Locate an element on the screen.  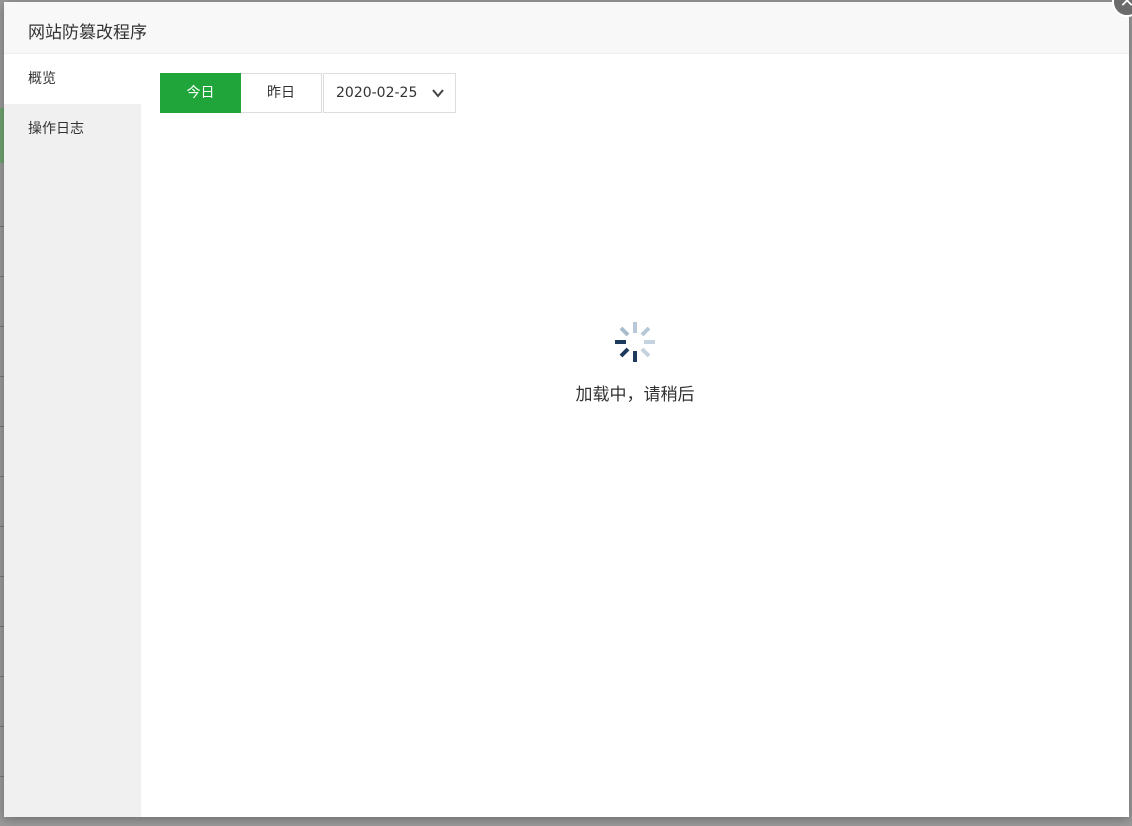
loading-indicator: 加载中，请稍后 is located at coordinates (635, 362).